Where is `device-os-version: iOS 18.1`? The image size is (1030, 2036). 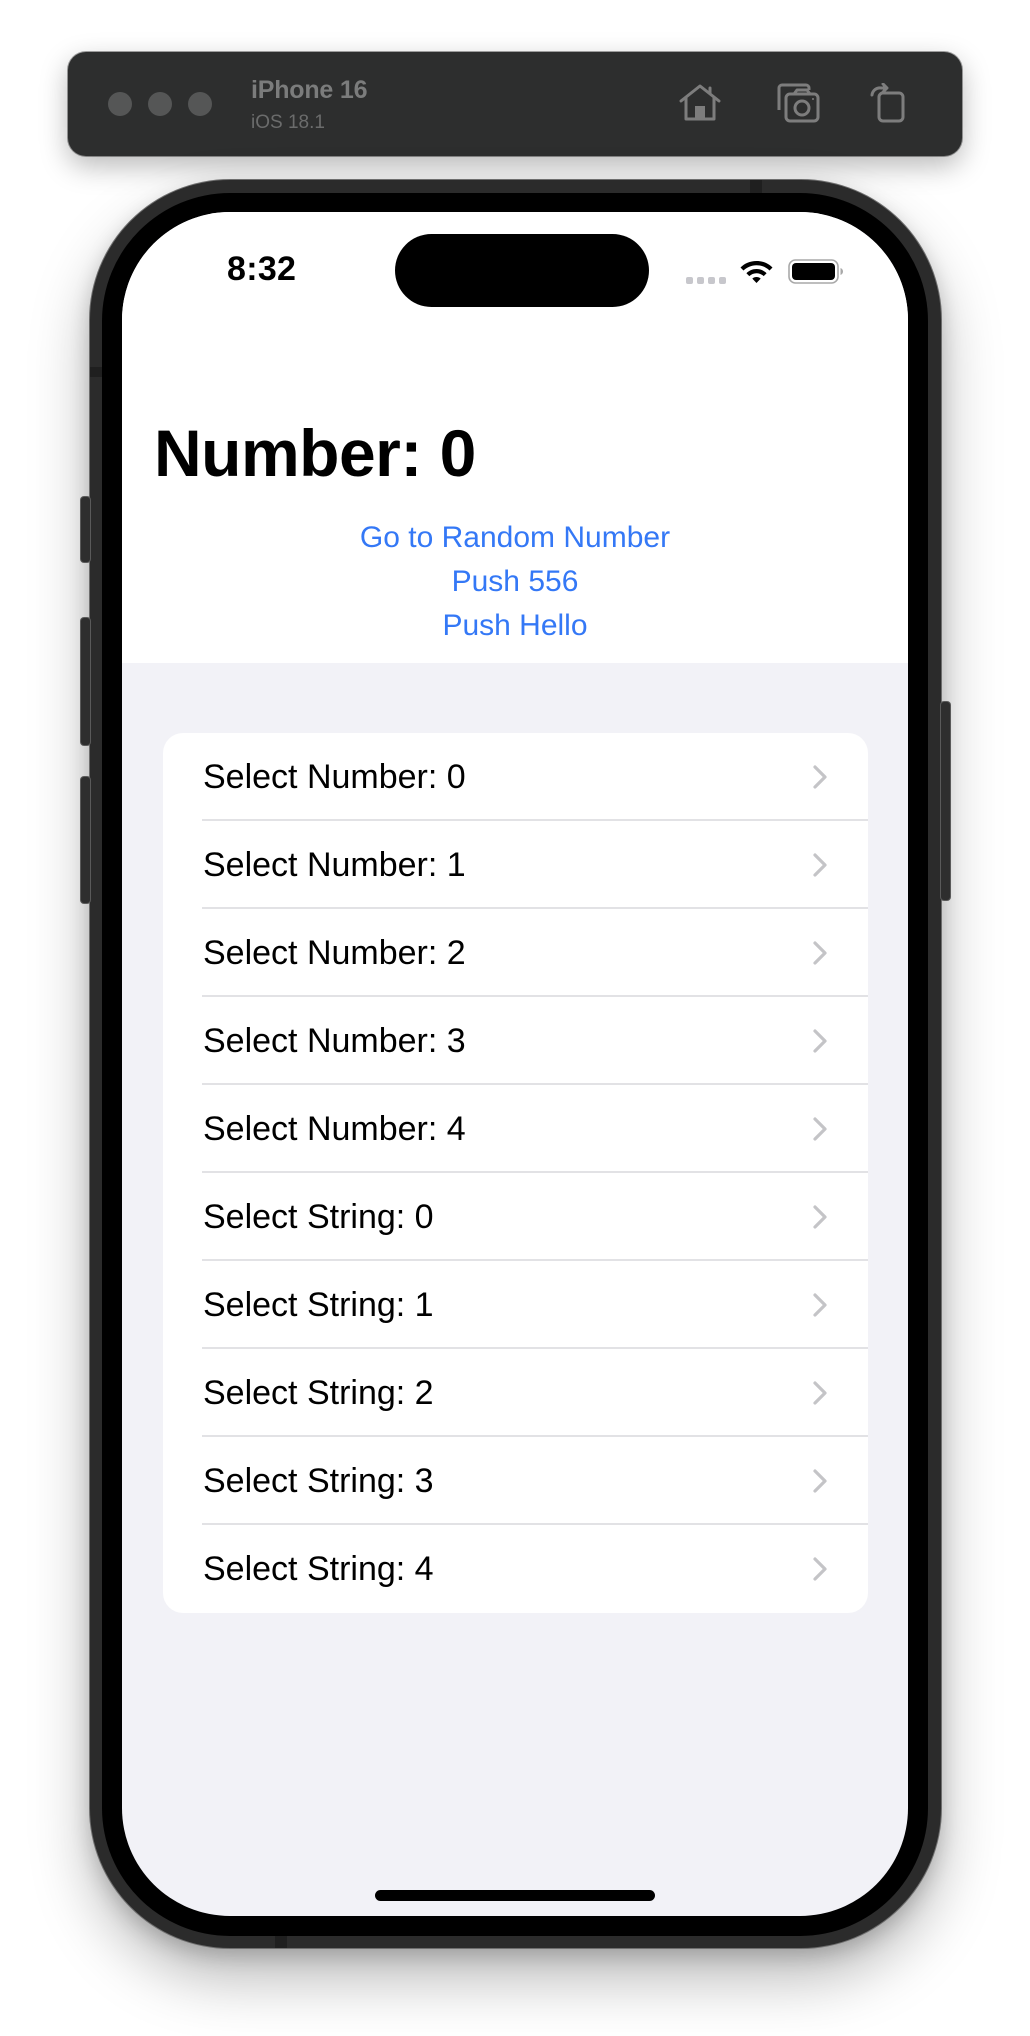
device-os-version: iOS 18.1 is located at coordinates (288, 122).